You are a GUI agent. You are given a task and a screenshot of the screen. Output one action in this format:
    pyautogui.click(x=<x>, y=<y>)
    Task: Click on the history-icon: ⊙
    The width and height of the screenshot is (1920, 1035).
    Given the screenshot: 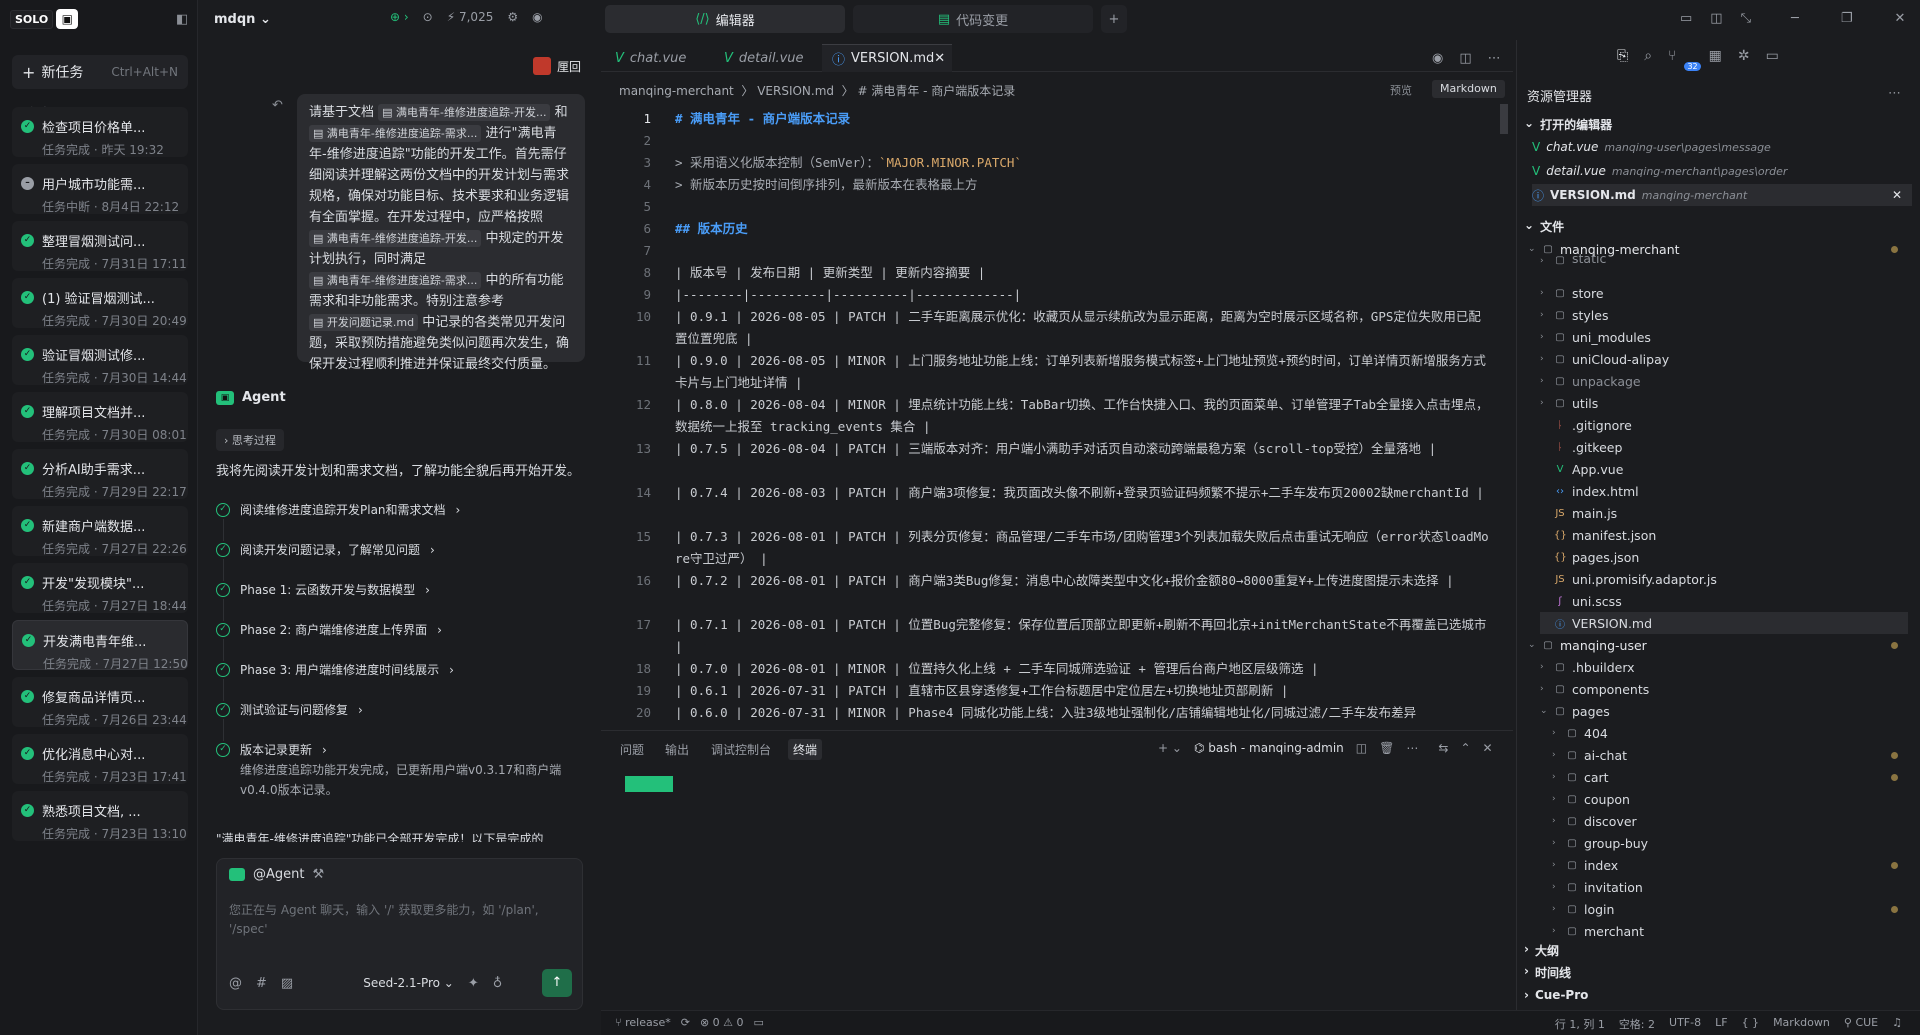 What is the action you would take?
    pyautogui.click(x=428, y=17)
    